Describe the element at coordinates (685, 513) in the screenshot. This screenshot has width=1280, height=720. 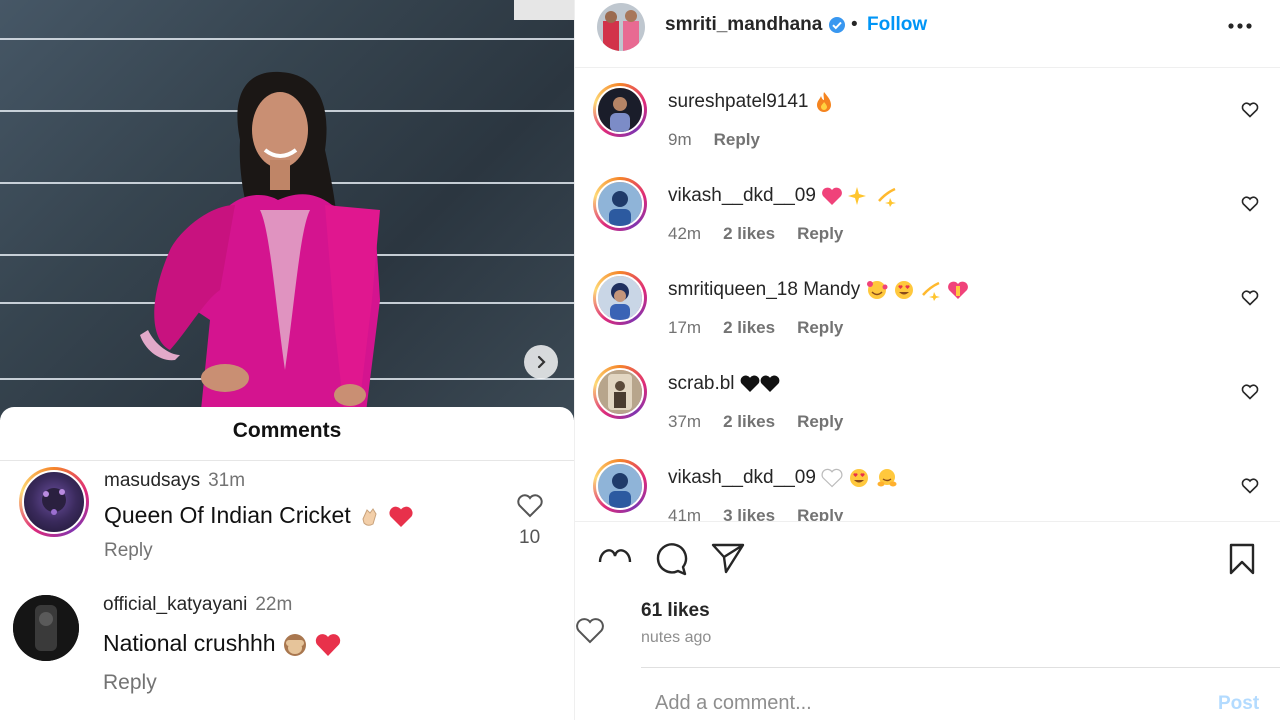
I see `comment-time: 41m` at that location.